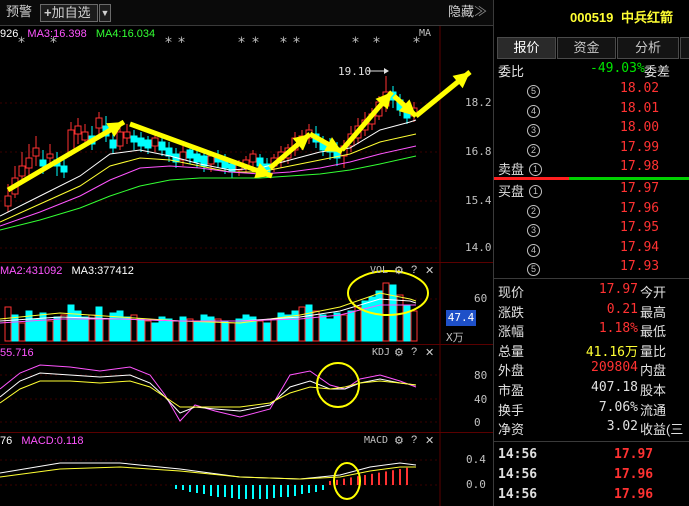 The height and width of the screenshot is (506, 689). Describe the element at coordinates (653, 390) in the screenshot. I see `stat-label: 股本` at that location.